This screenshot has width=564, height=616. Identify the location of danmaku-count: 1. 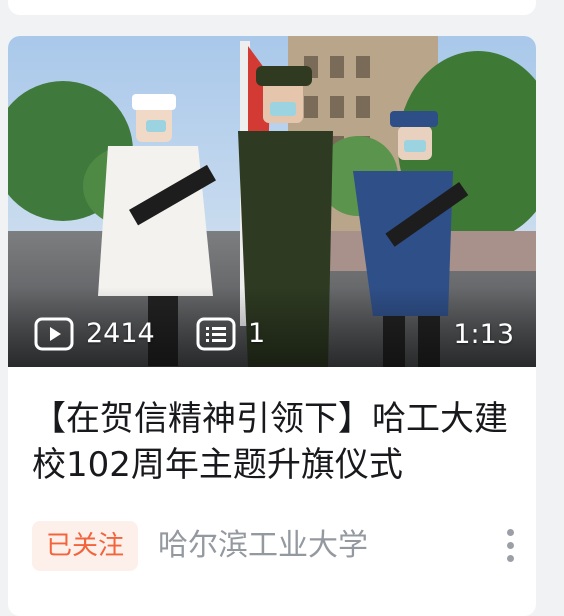
(257, 333).